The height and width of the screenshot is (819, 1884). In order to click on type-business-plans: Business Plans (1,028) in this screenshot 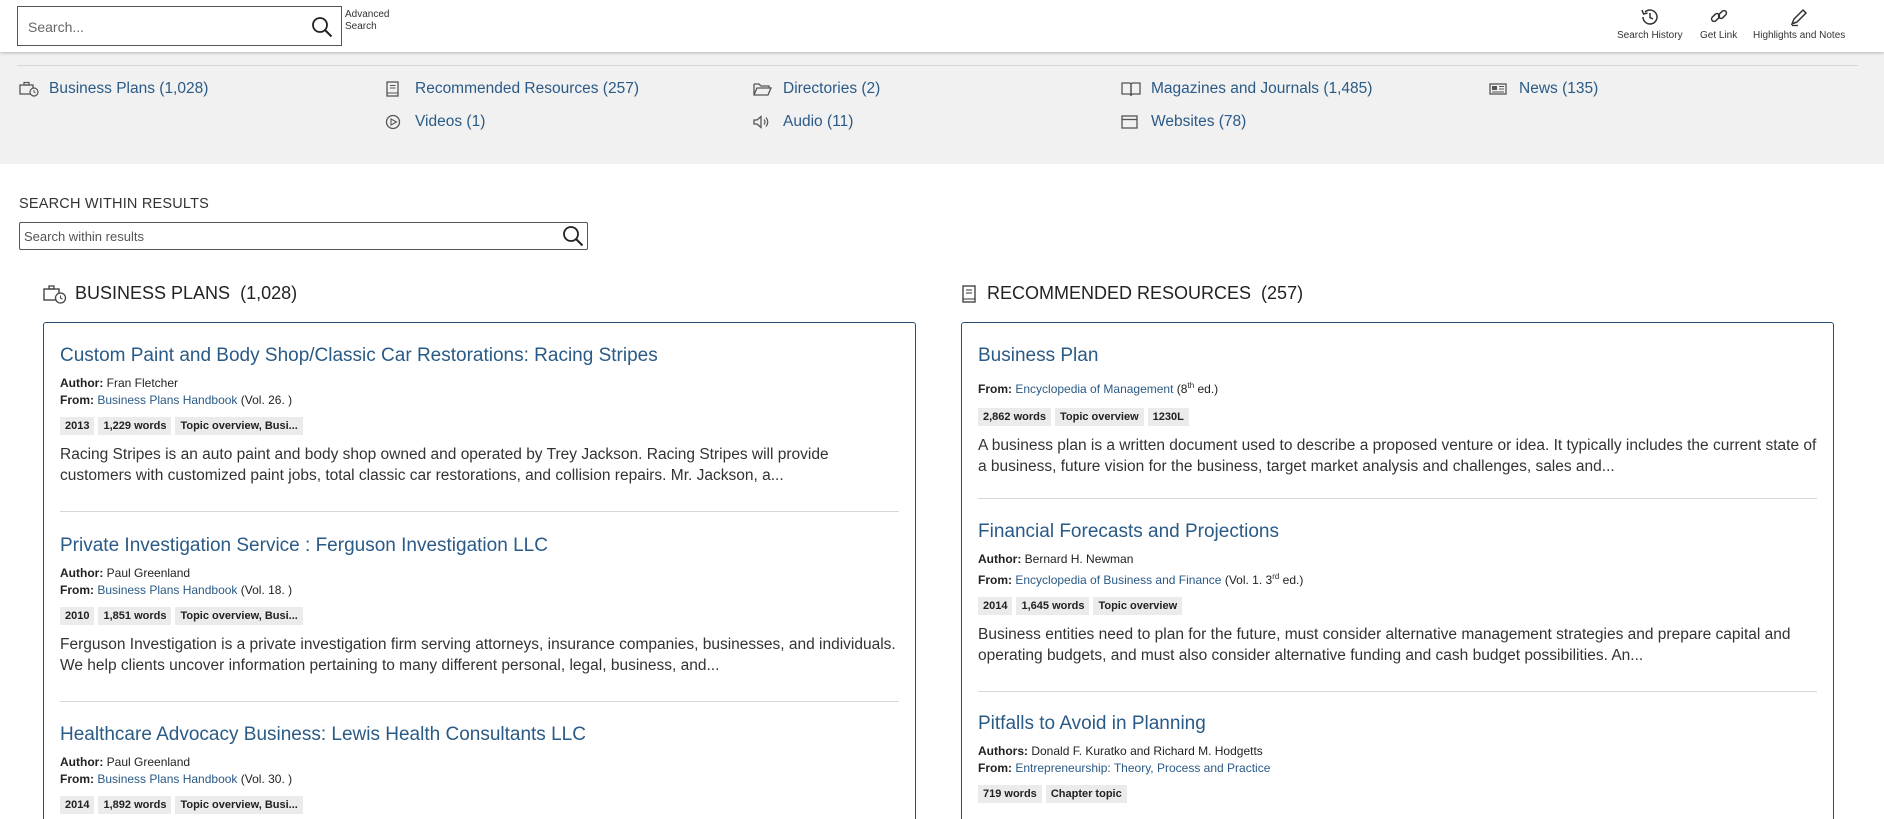, I will do `click(113, 89)`.